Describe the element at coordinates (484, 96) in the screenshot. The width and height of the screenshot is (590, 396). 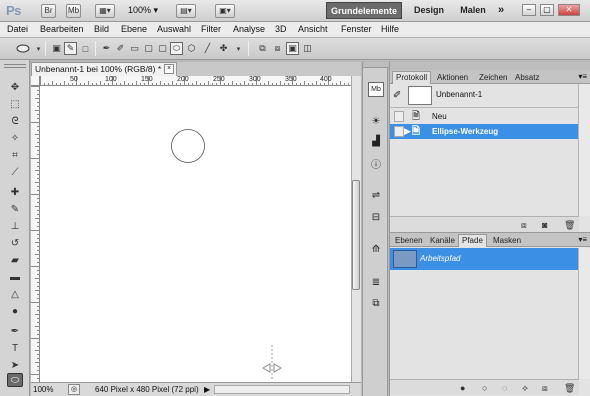
I see `history-snapshot: ✐ Unbenannt-1` at that location.